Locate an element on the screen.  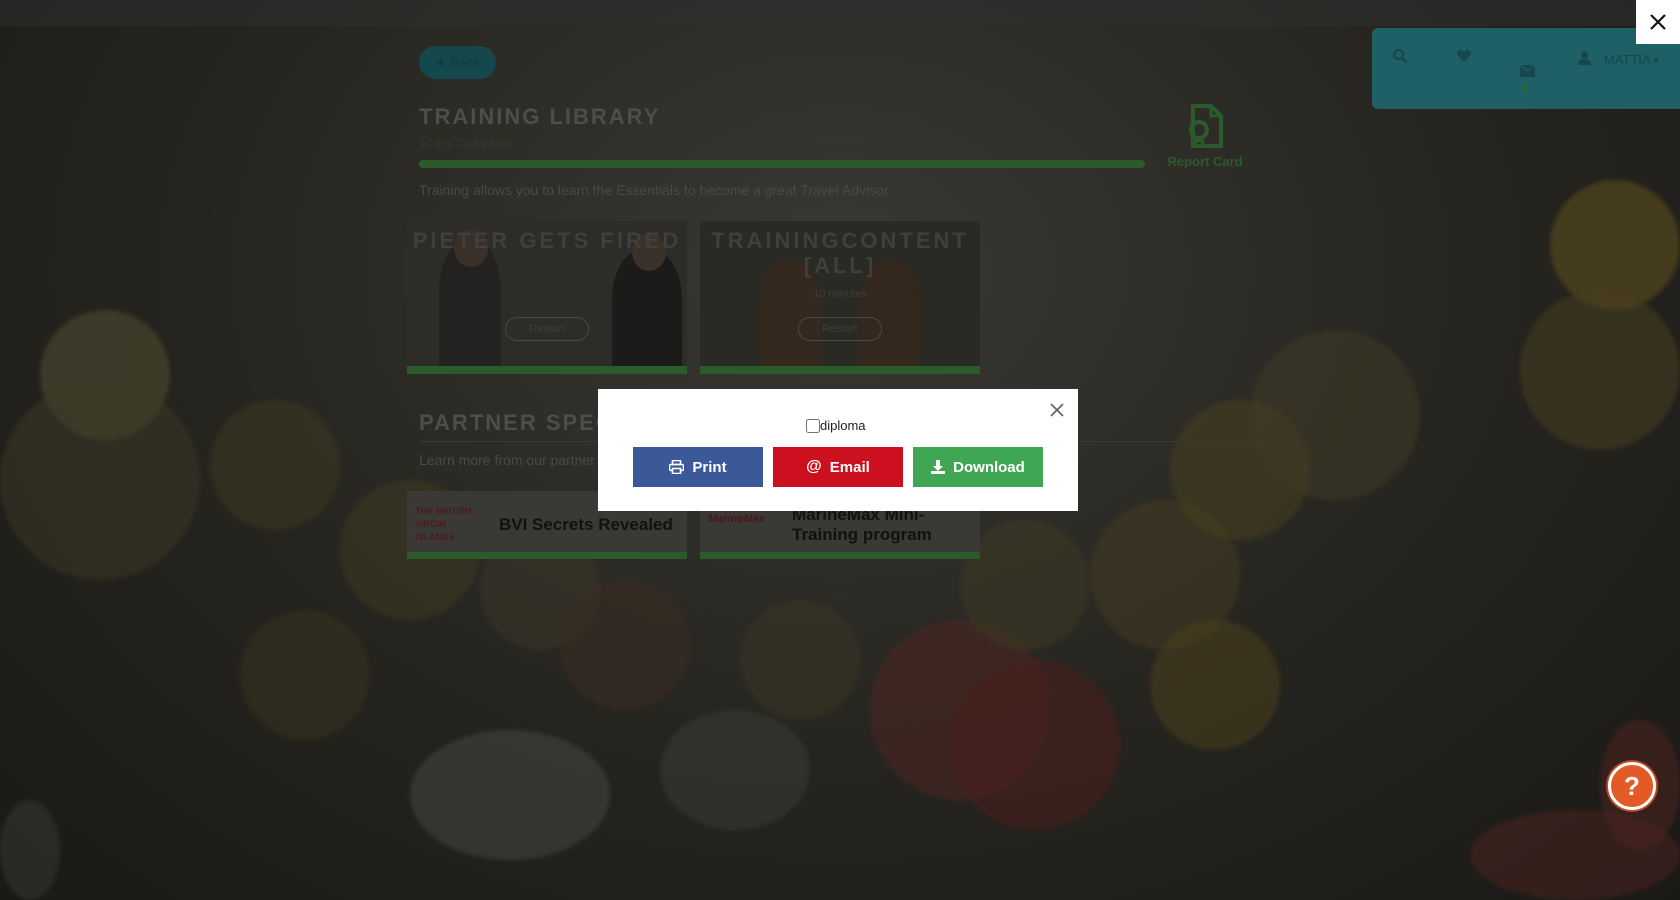
progress-label: 100% Complete is located at coordinates (465, 143).